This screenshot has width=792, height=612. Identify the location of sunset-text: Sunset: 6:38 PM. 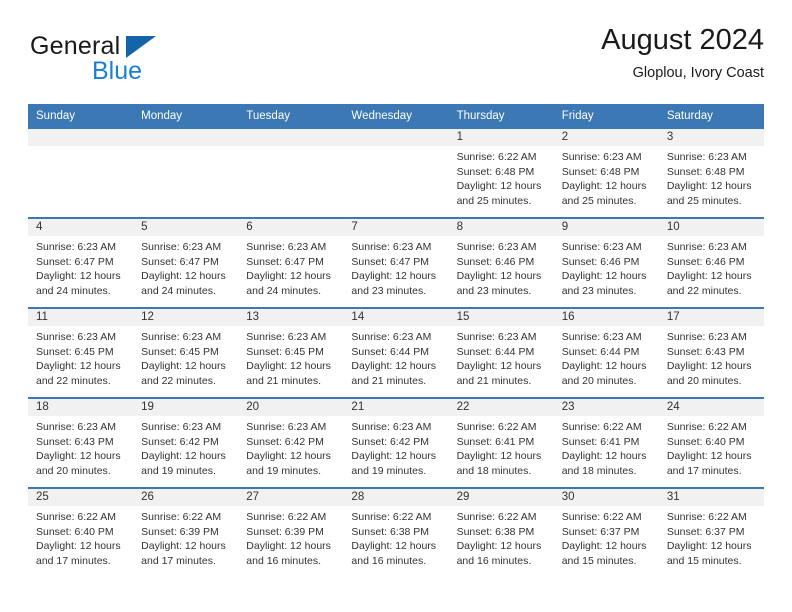
(390, 531).